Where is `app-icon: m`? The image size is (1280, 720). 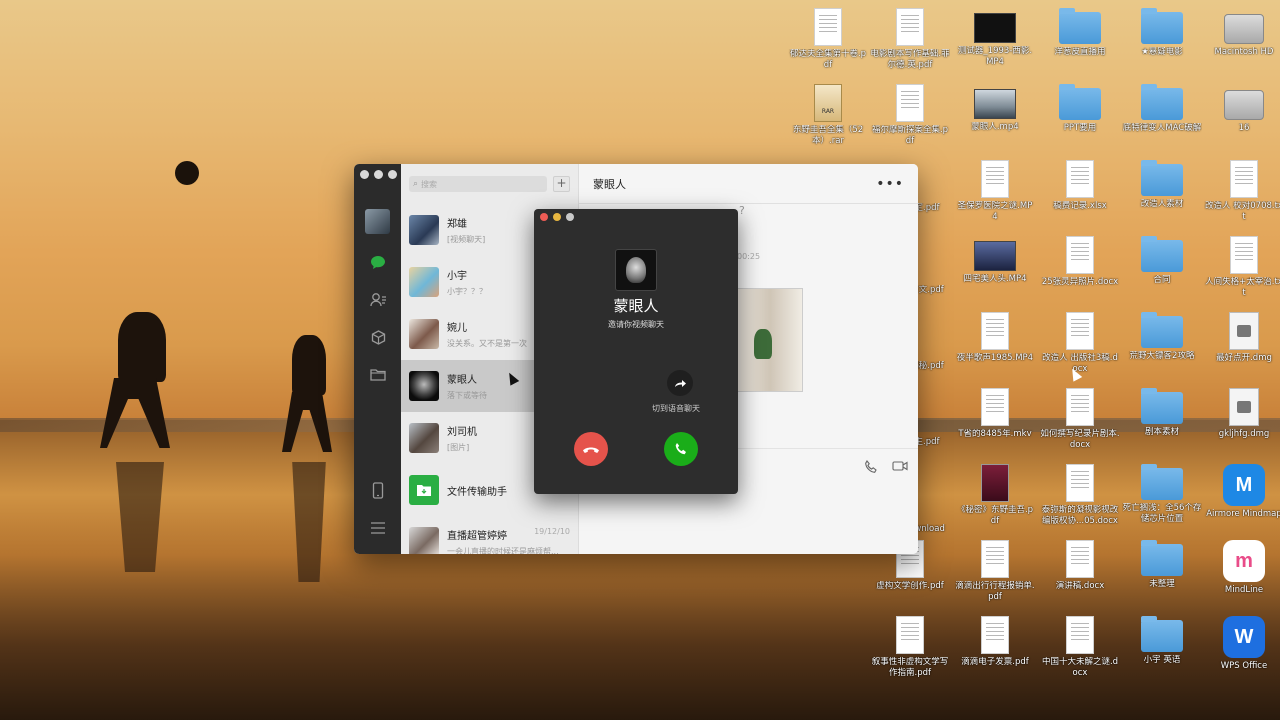 app-icon: m is located at coordinates (1244, 561).